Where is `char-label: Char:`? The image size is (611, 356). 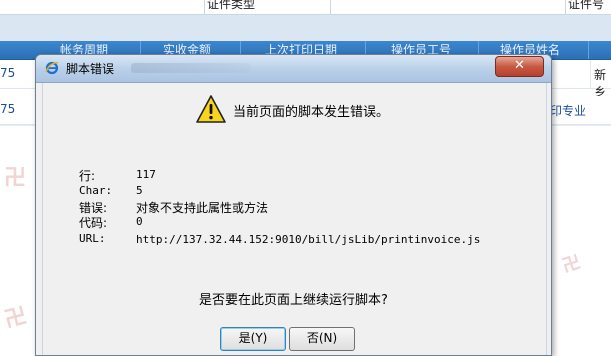 char-label: Char: is located at coordinates (96, 190).